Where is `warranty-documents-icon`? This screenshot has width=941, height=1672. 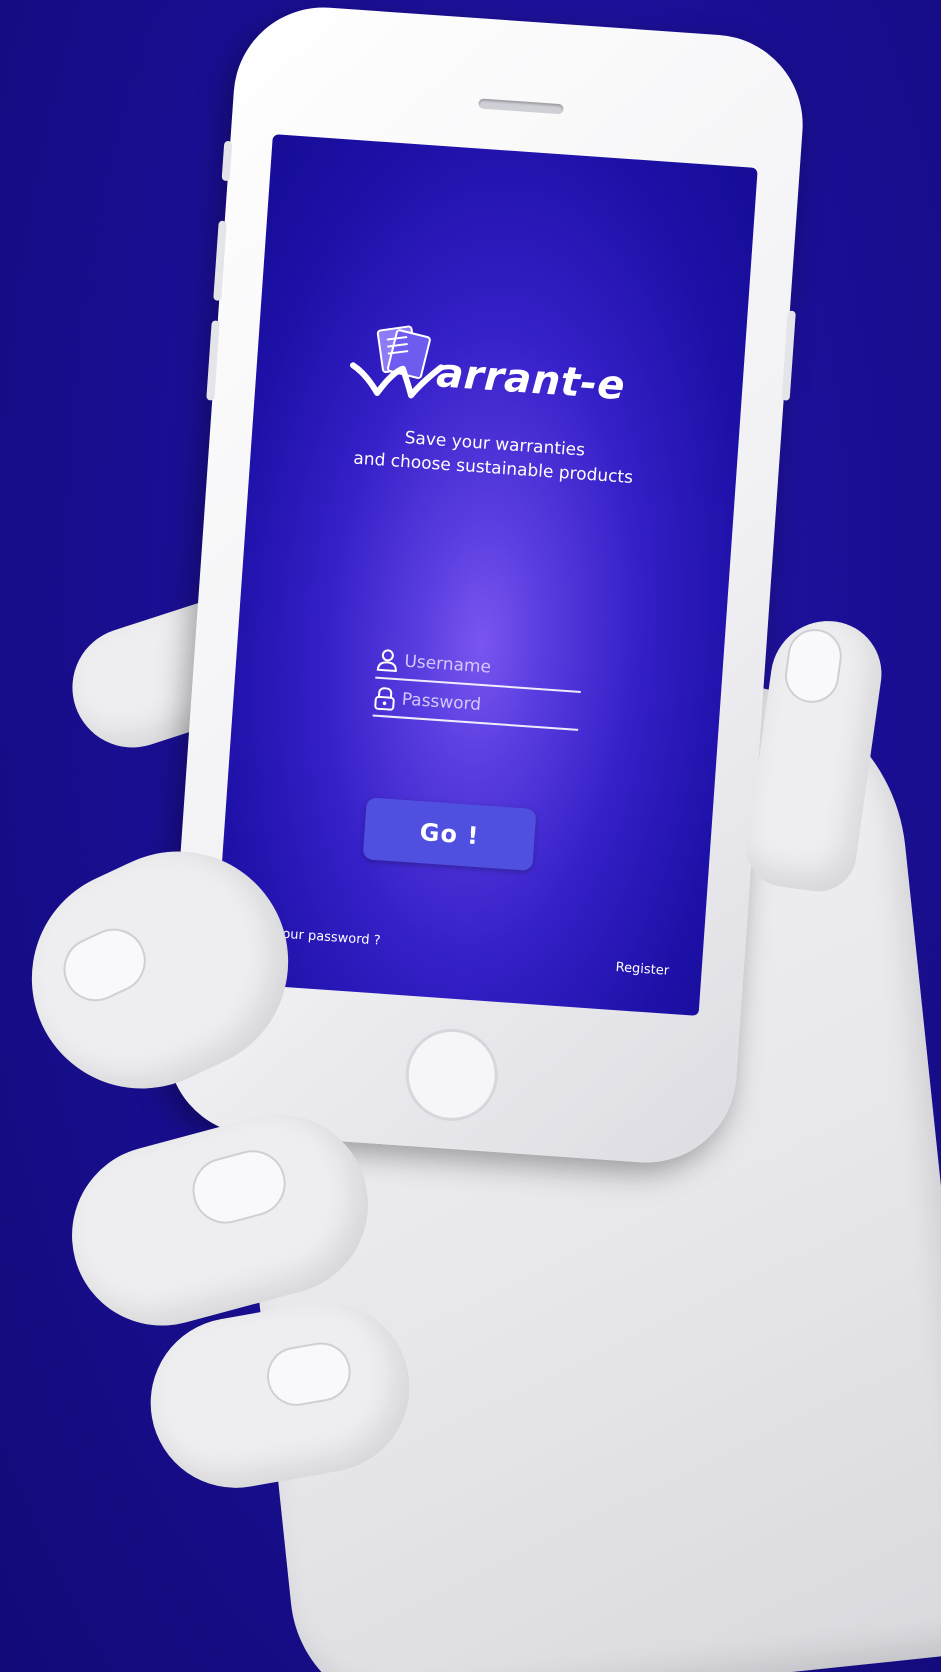 warranty-documents-icon is located at coordinates (397, 362).